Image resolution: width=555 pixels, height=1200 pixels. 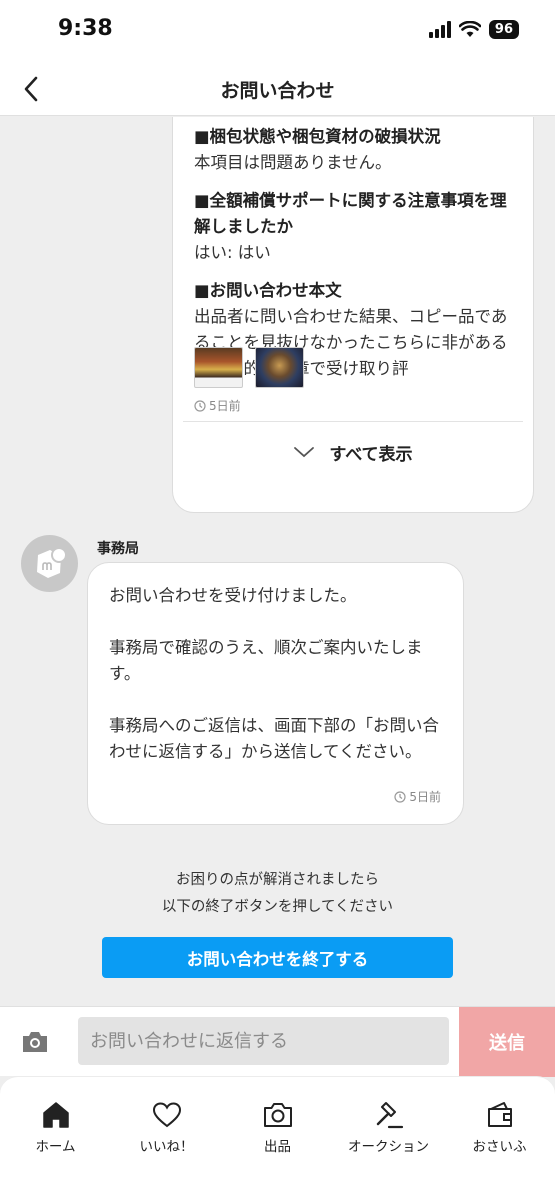 What do you see at coordinates (499, 1138) in the screenshot?
I see `tab-wallet: おさいふ` at bounding box center [499, 1138].